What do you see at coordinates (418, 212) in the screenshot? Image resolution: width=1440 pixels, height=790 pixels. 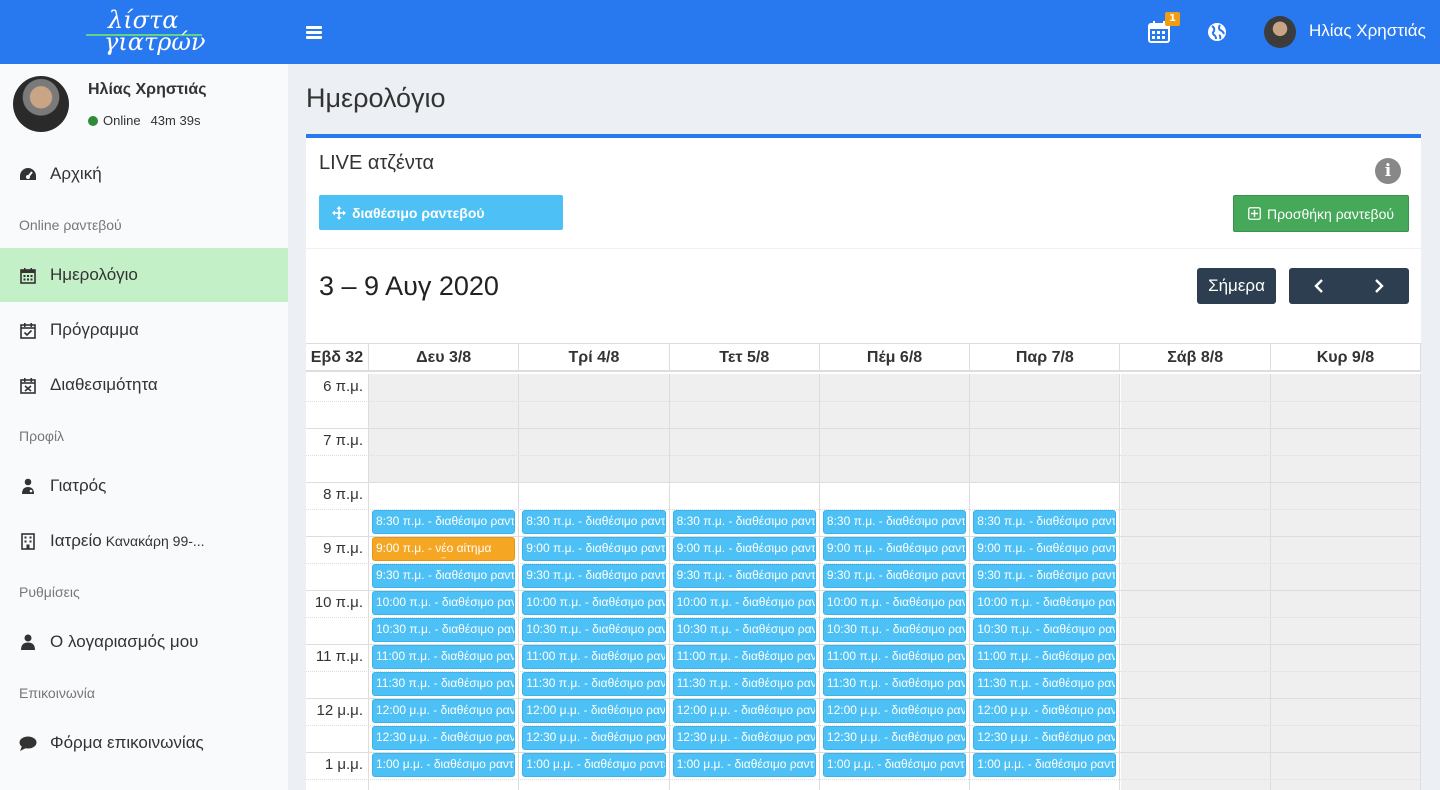 I see `available-appointment-label: διαθέσιμο ραντεβού` at bounding box center [418, 212].